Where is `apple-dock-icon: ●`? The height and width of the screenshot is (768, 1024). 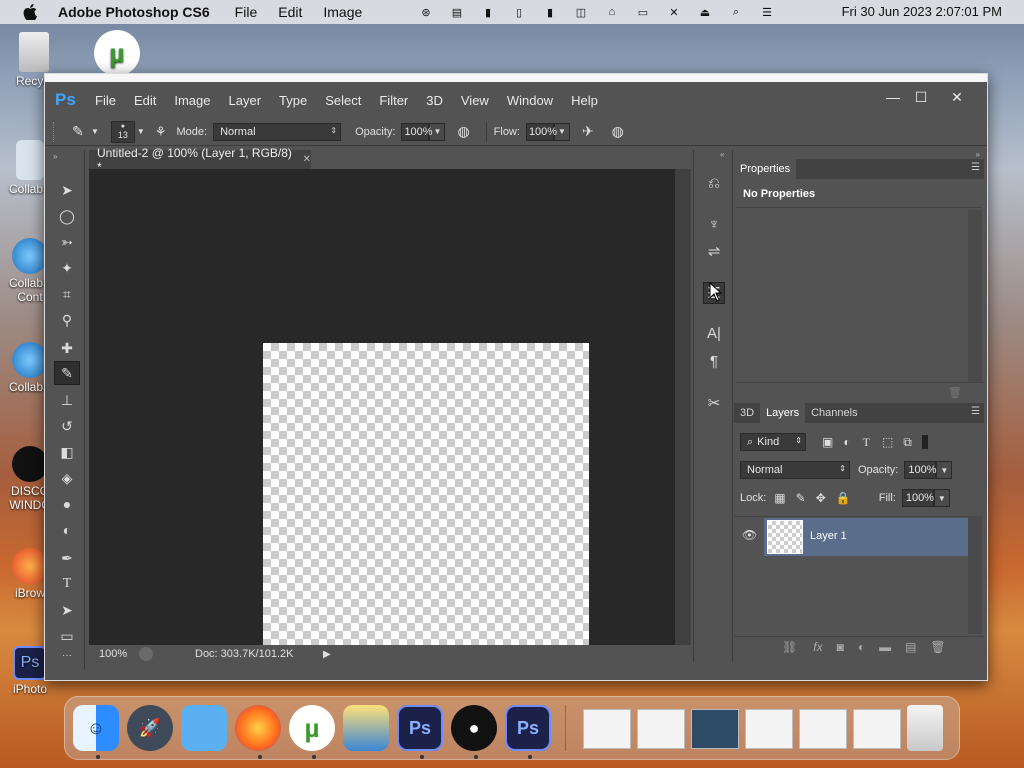 apple-dock-icon: ● is located at coordinates (474, 728).